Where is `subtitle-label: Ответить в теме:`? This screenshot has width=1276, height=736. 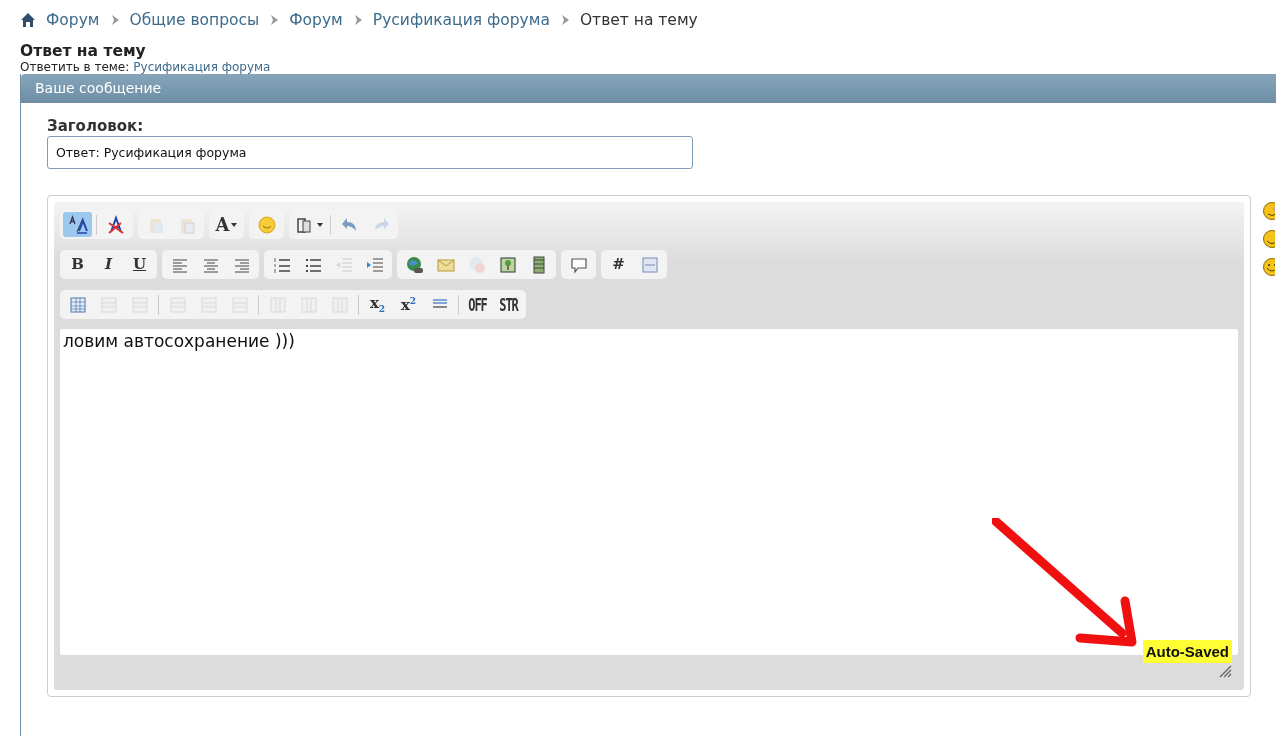
subtitle-label: Ответить в теме: is located at coordinates (75, 67).